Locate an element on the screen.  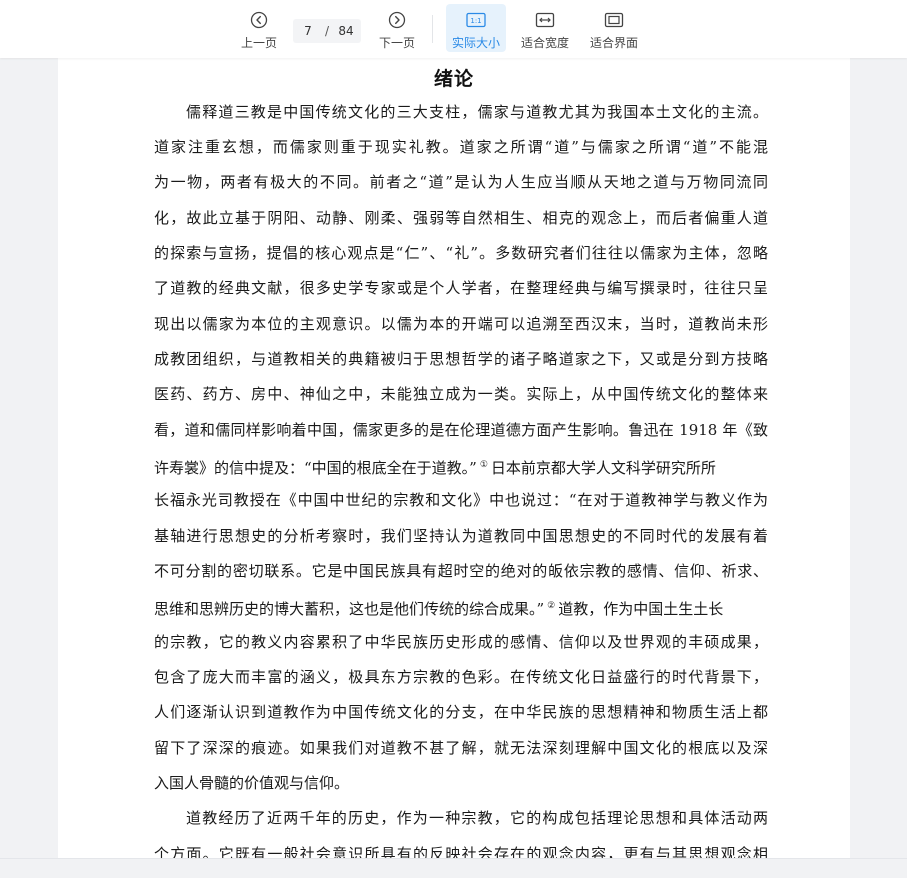
toolbar-divider is located at coordinates (432, 29).